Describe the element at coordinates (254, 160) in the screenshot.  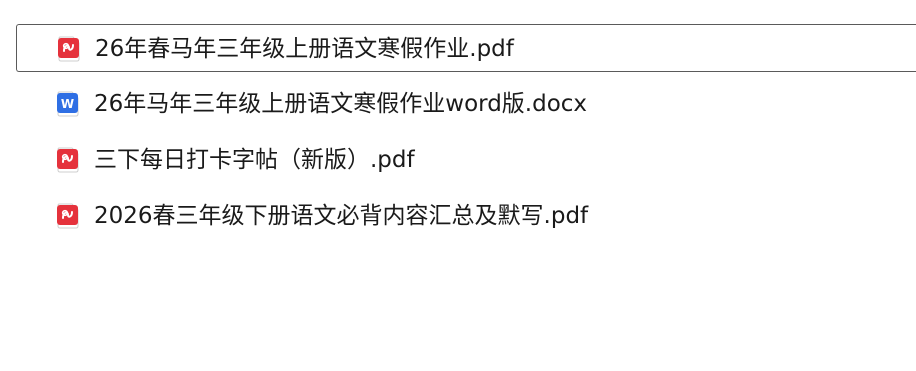
I see `file-name: 三下每日打卡字帖（新版）.pdf` at that location.